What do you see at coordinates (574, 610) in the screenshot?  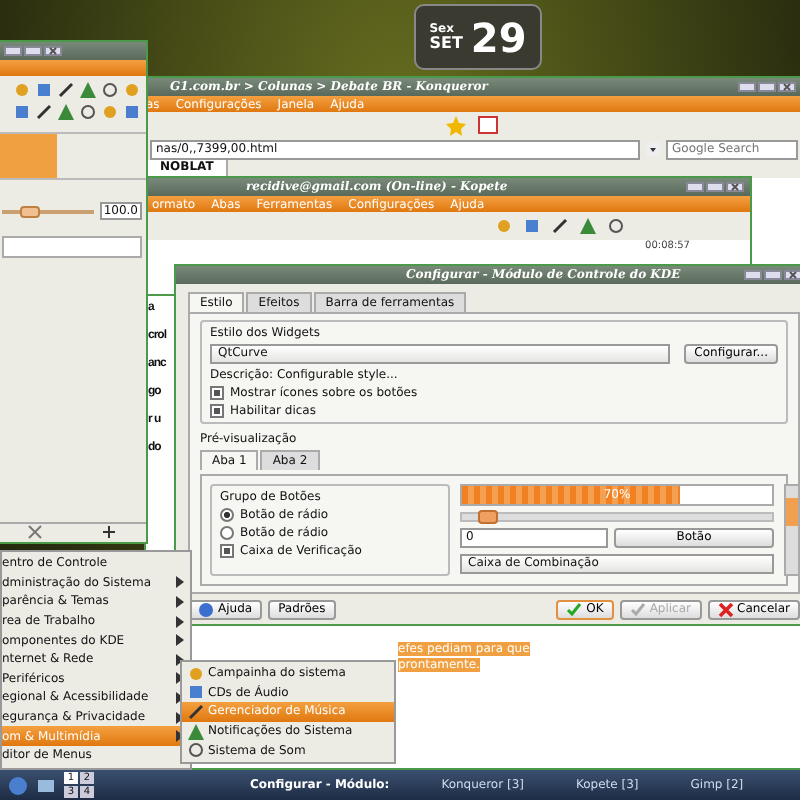 I see `checkmark-icon` at bounding box center [574, 610].